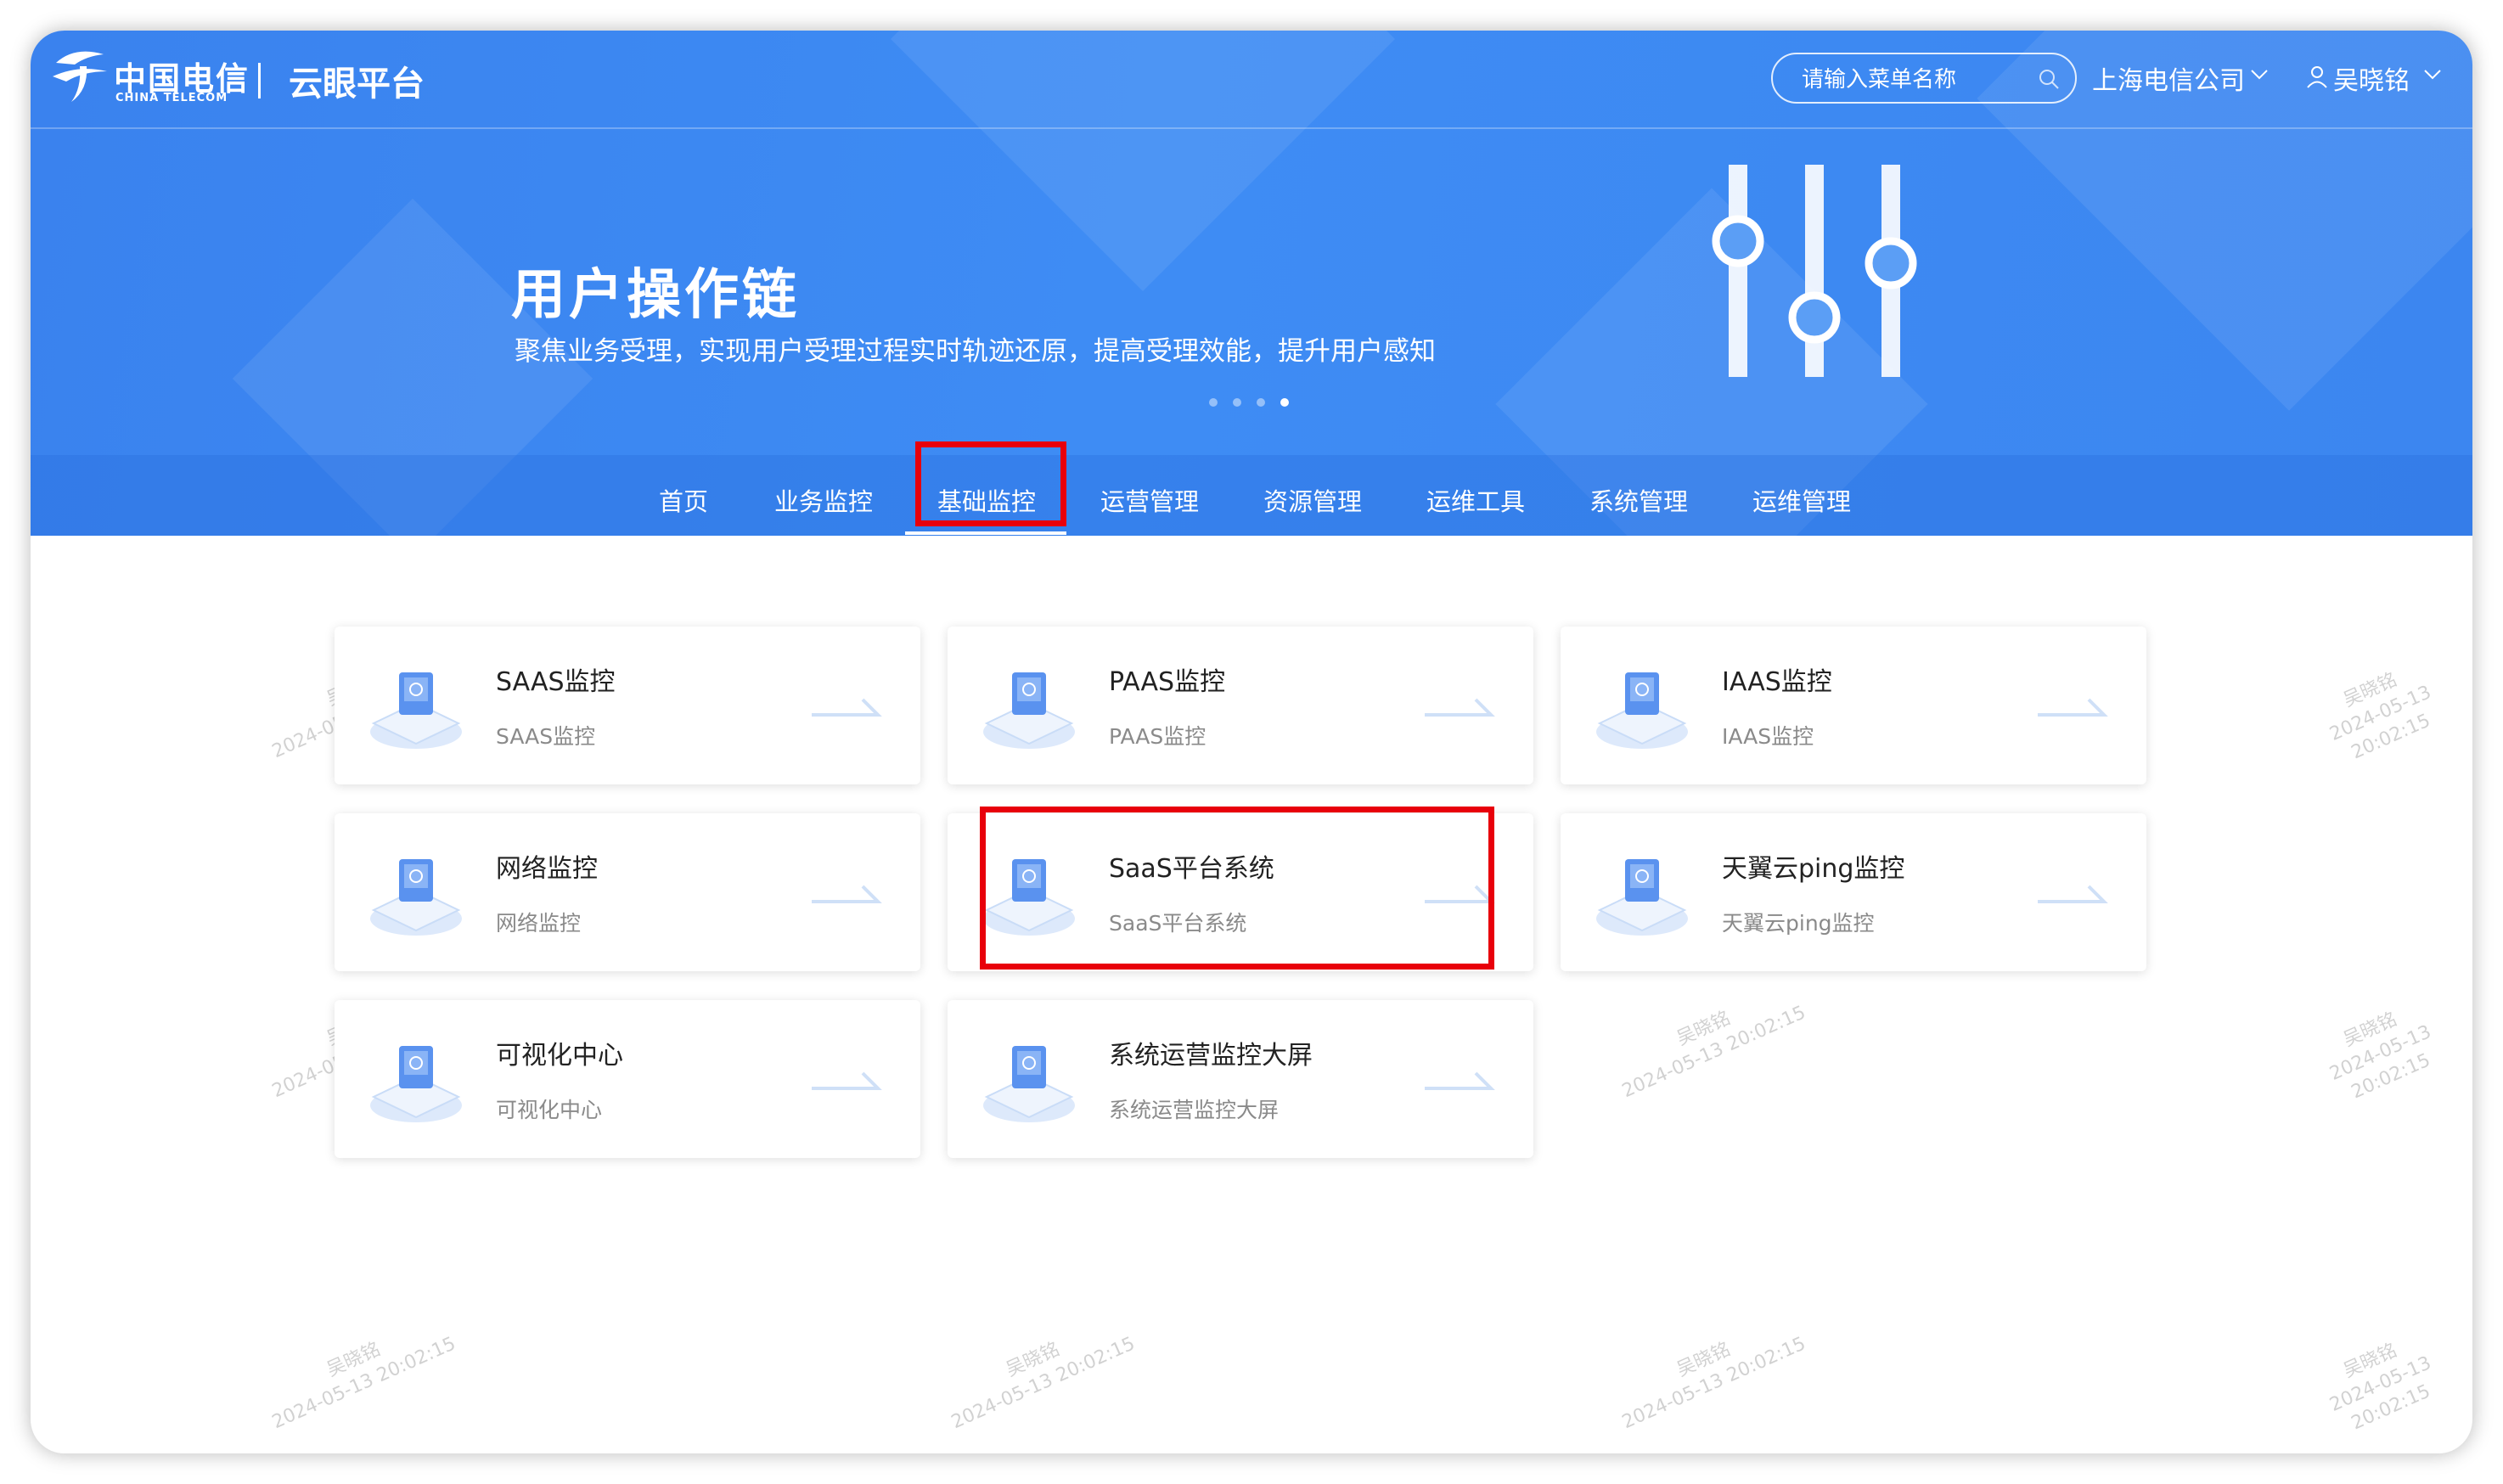 Image resolution: width=2503 pixels, height=1484 pixels. What do you see at coordinates (171, 98) in the screenshot?
I see `logo-text-en: CHINA TELECOM` at bounding box center [171, 98].